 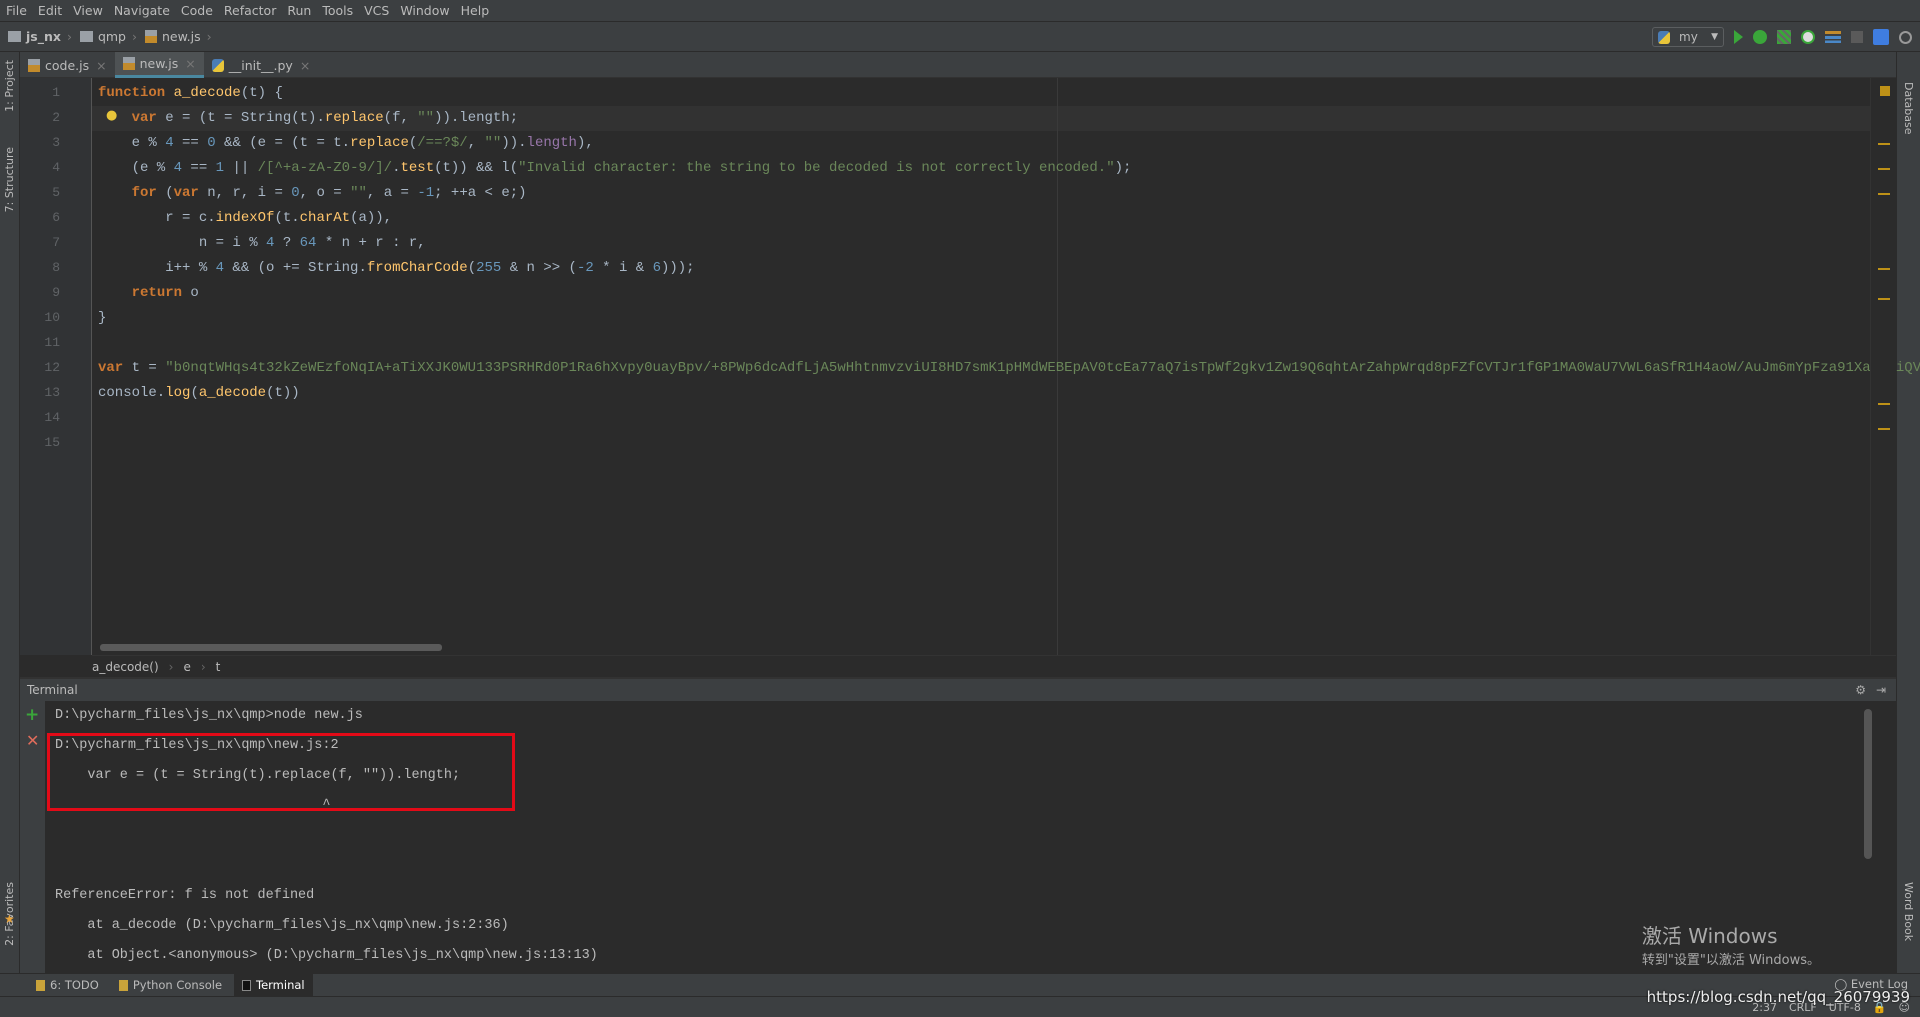 I want to click on code-token: var, so click(x=148, y=118).